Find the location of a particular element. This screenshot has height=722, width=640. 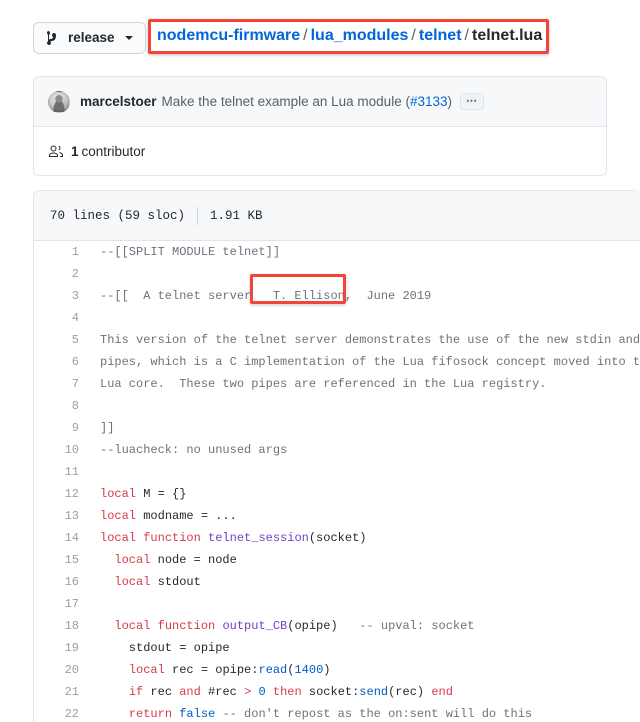

line-number: 3 is located at coordinates (62, 296).